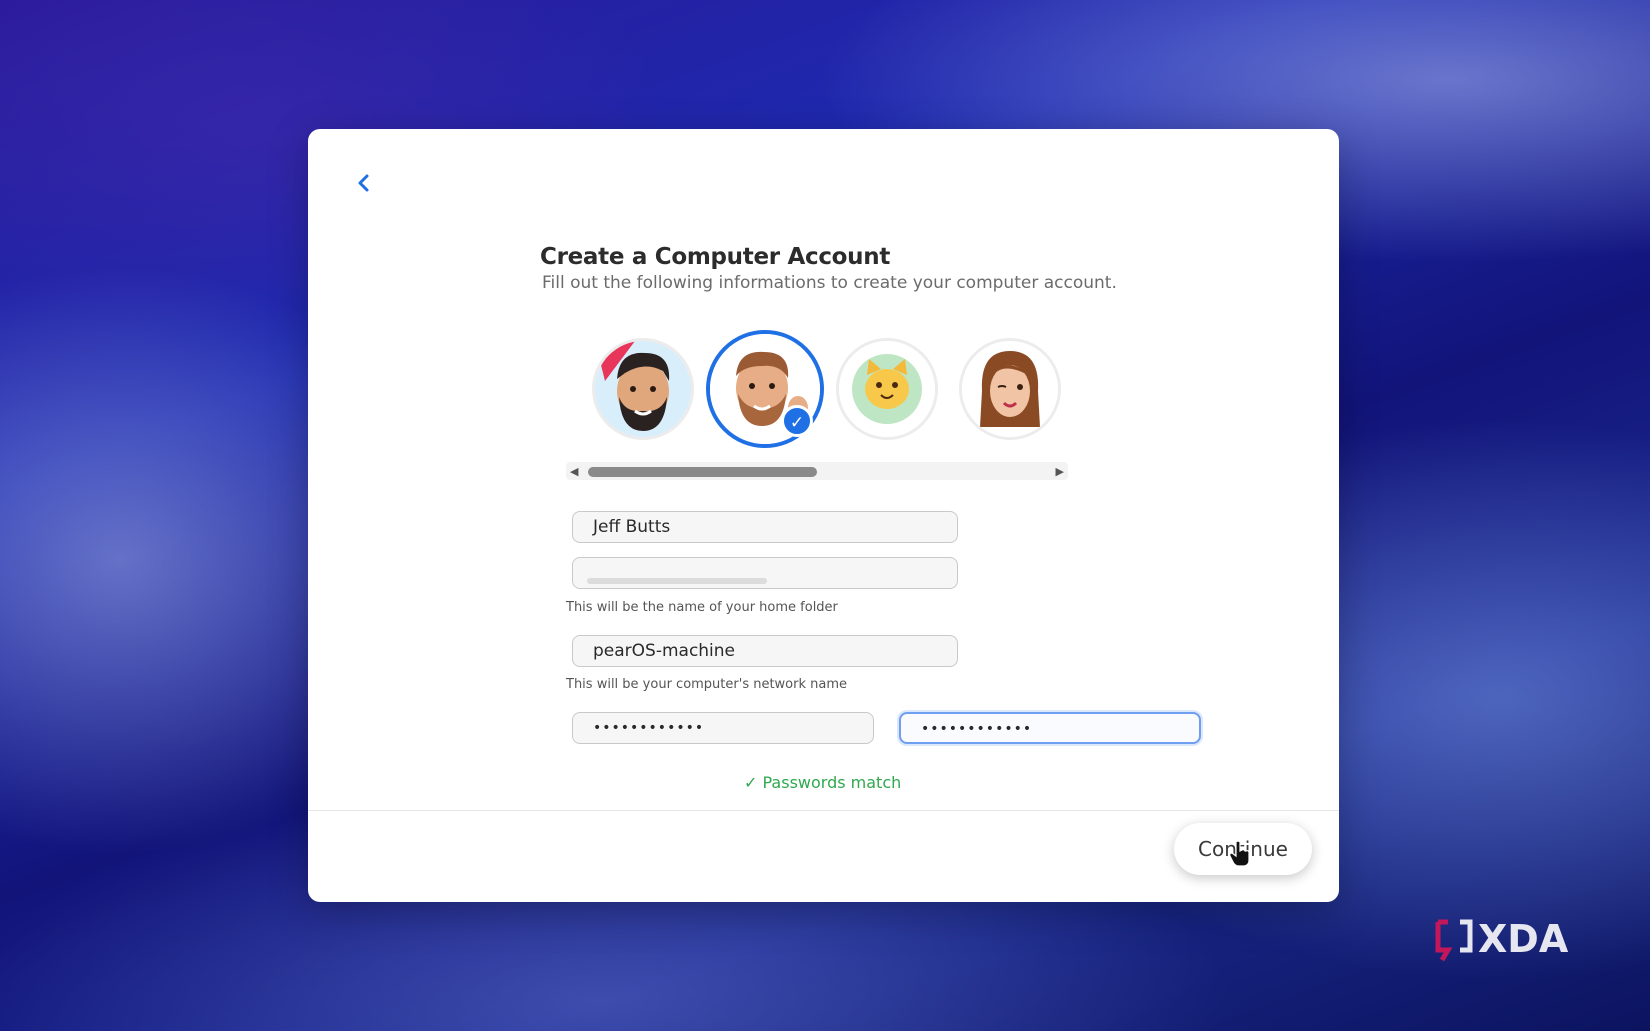  Describe the element at coordinates (1523, 939) in the screenshot. I see `xda-text: XDA` at that location.